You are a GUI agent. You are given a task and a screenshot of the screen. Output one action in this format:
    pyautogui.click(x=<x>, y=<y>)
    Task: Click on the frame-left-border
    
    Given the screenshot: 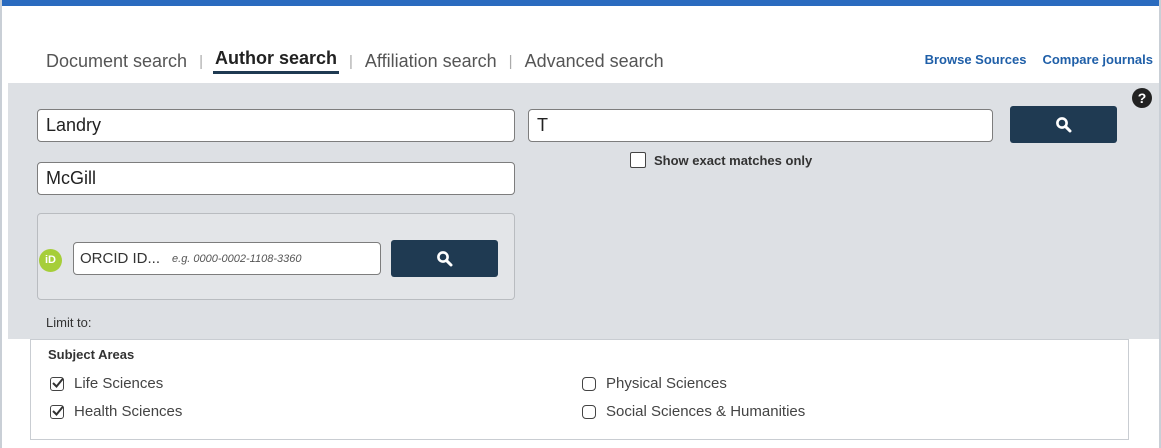 What is the action you would take?
    pyautogui.click(x=1, y=224)
    